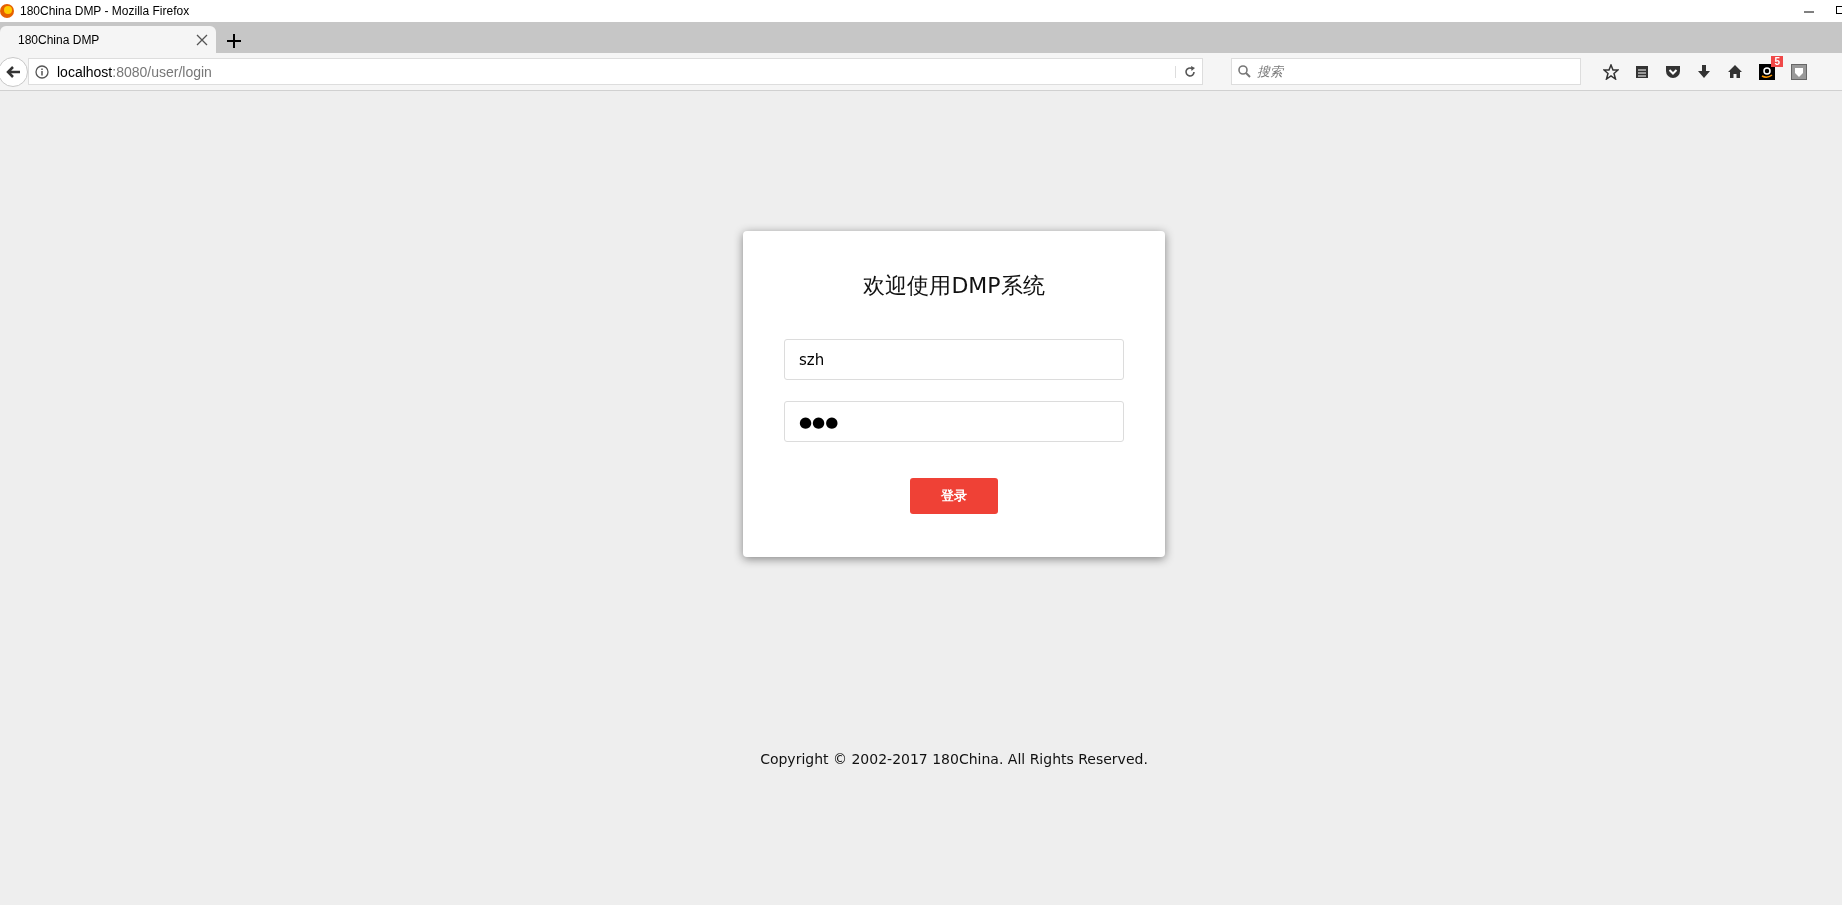  What do you see at coordinates (42, 71) in the screenshot?
I see `info-icon` at bounding box center [42, 71].